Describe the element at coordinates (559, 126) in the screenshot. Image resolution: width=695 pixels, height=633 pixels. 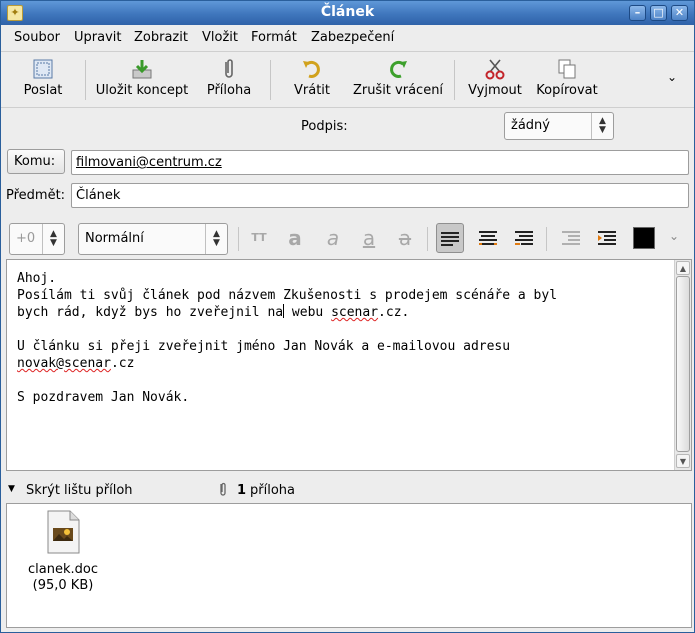
I see `signature-select: žádný ▲ ▼` at that location.